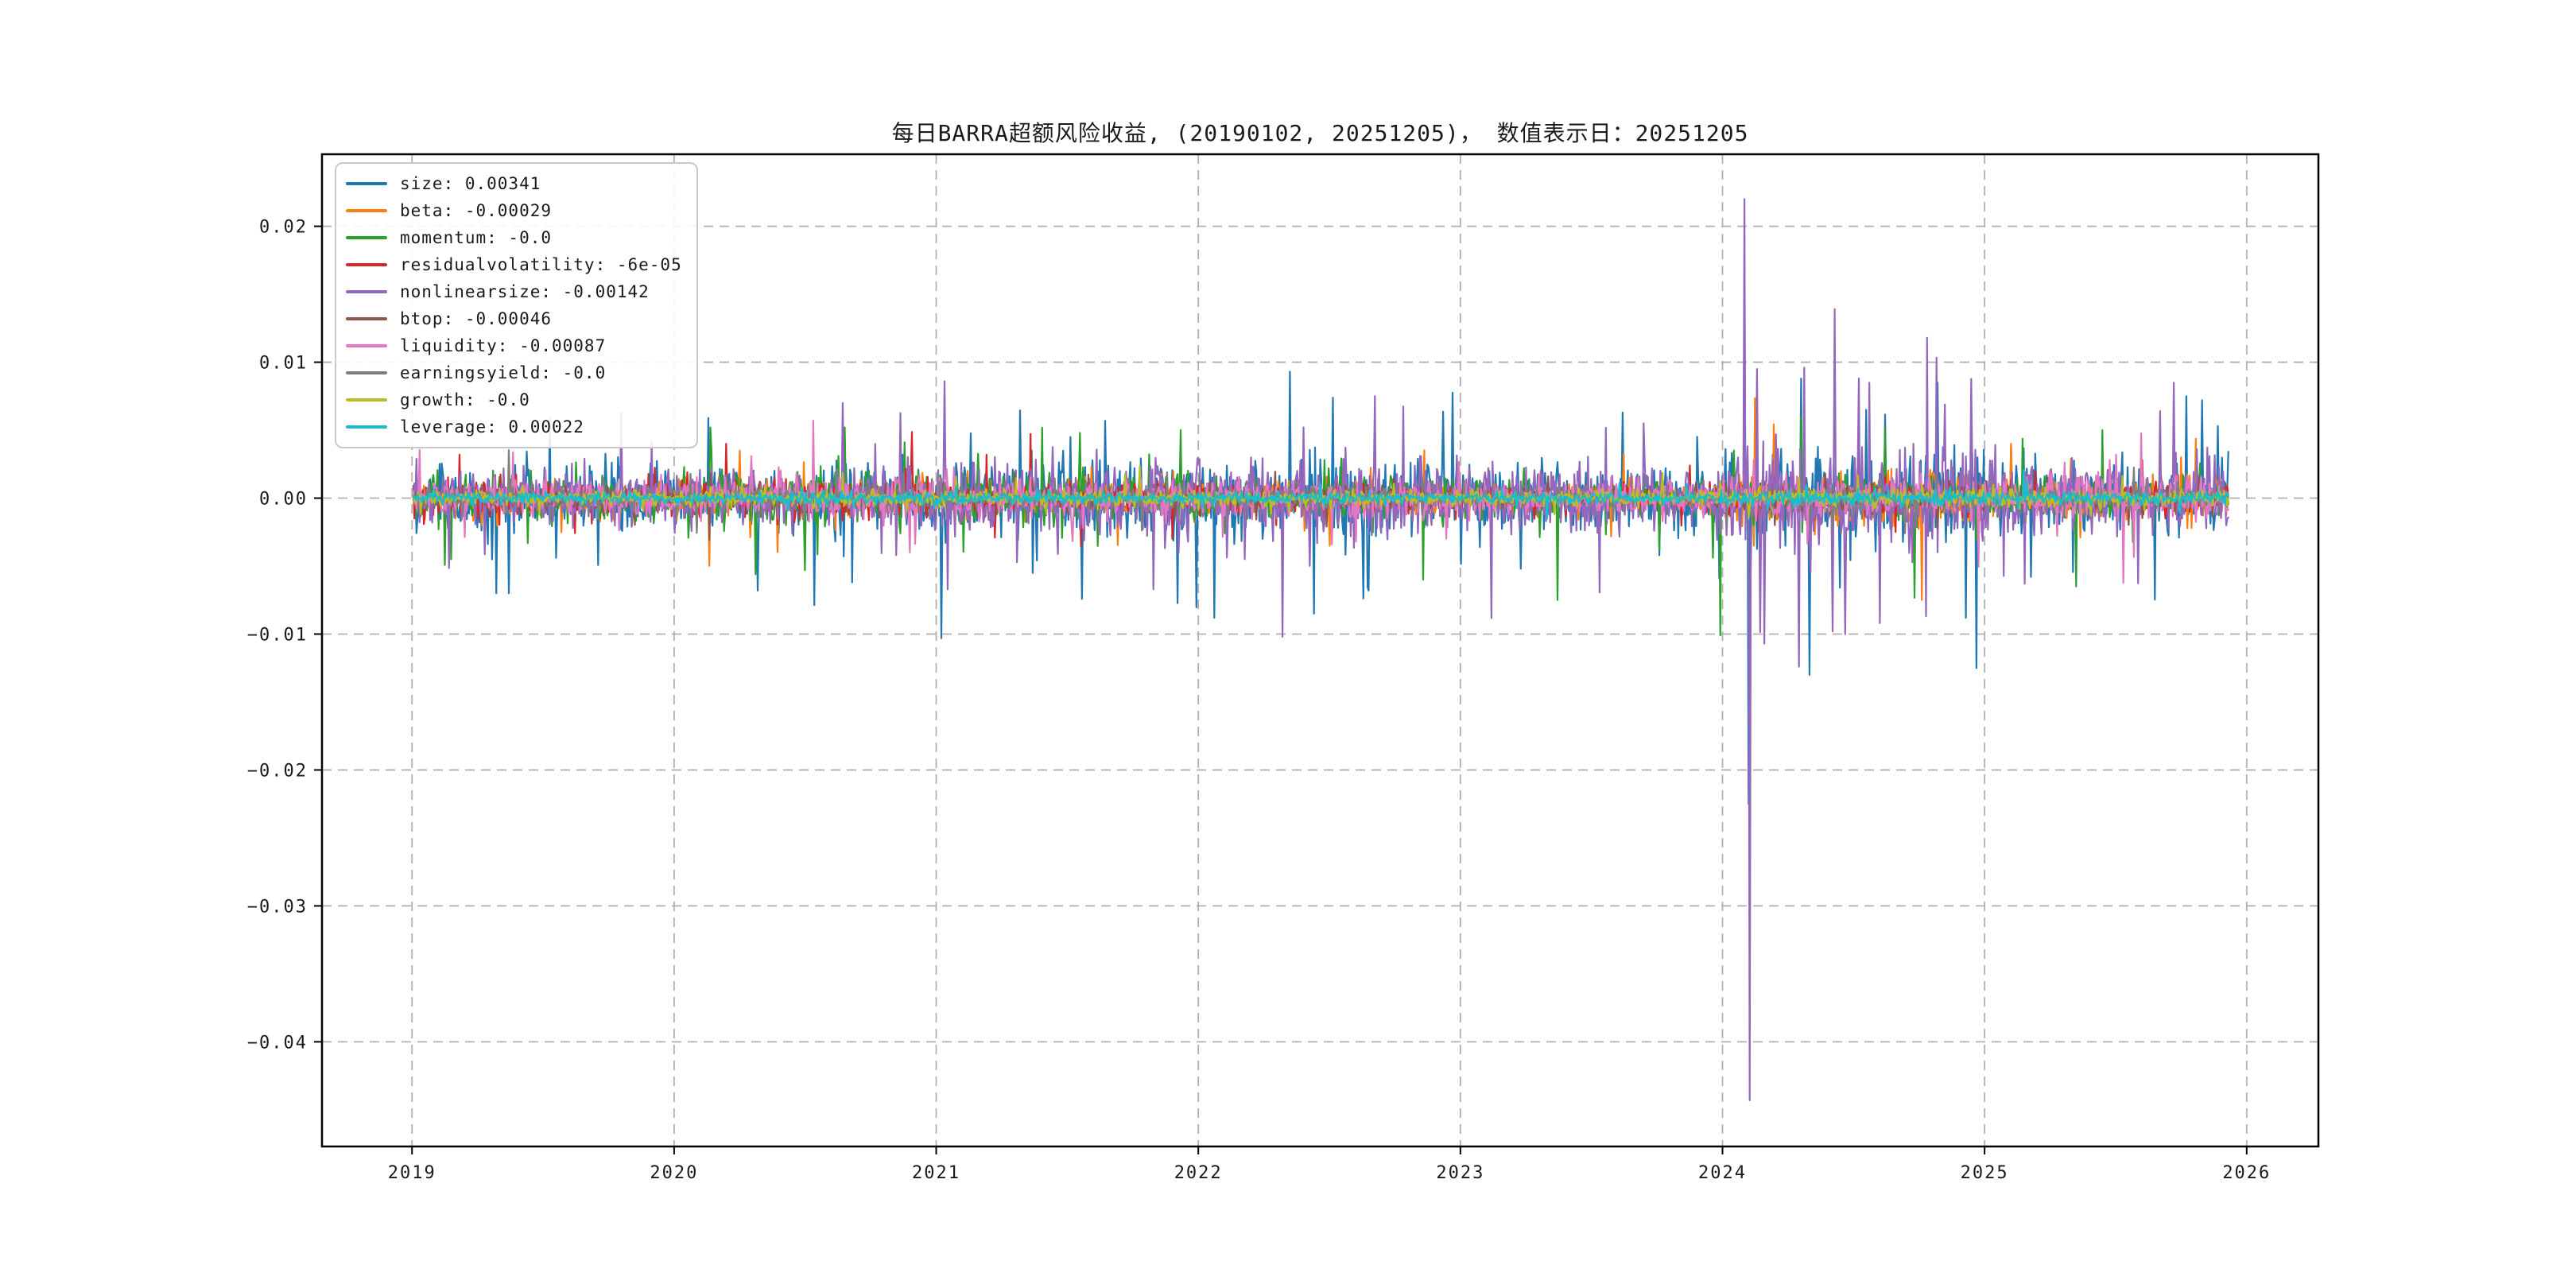  What do you see at coordinates (492, 426) in the screenshot?
I see `legend-label: leverage: 0.00022` at bounding box center [492, 426].